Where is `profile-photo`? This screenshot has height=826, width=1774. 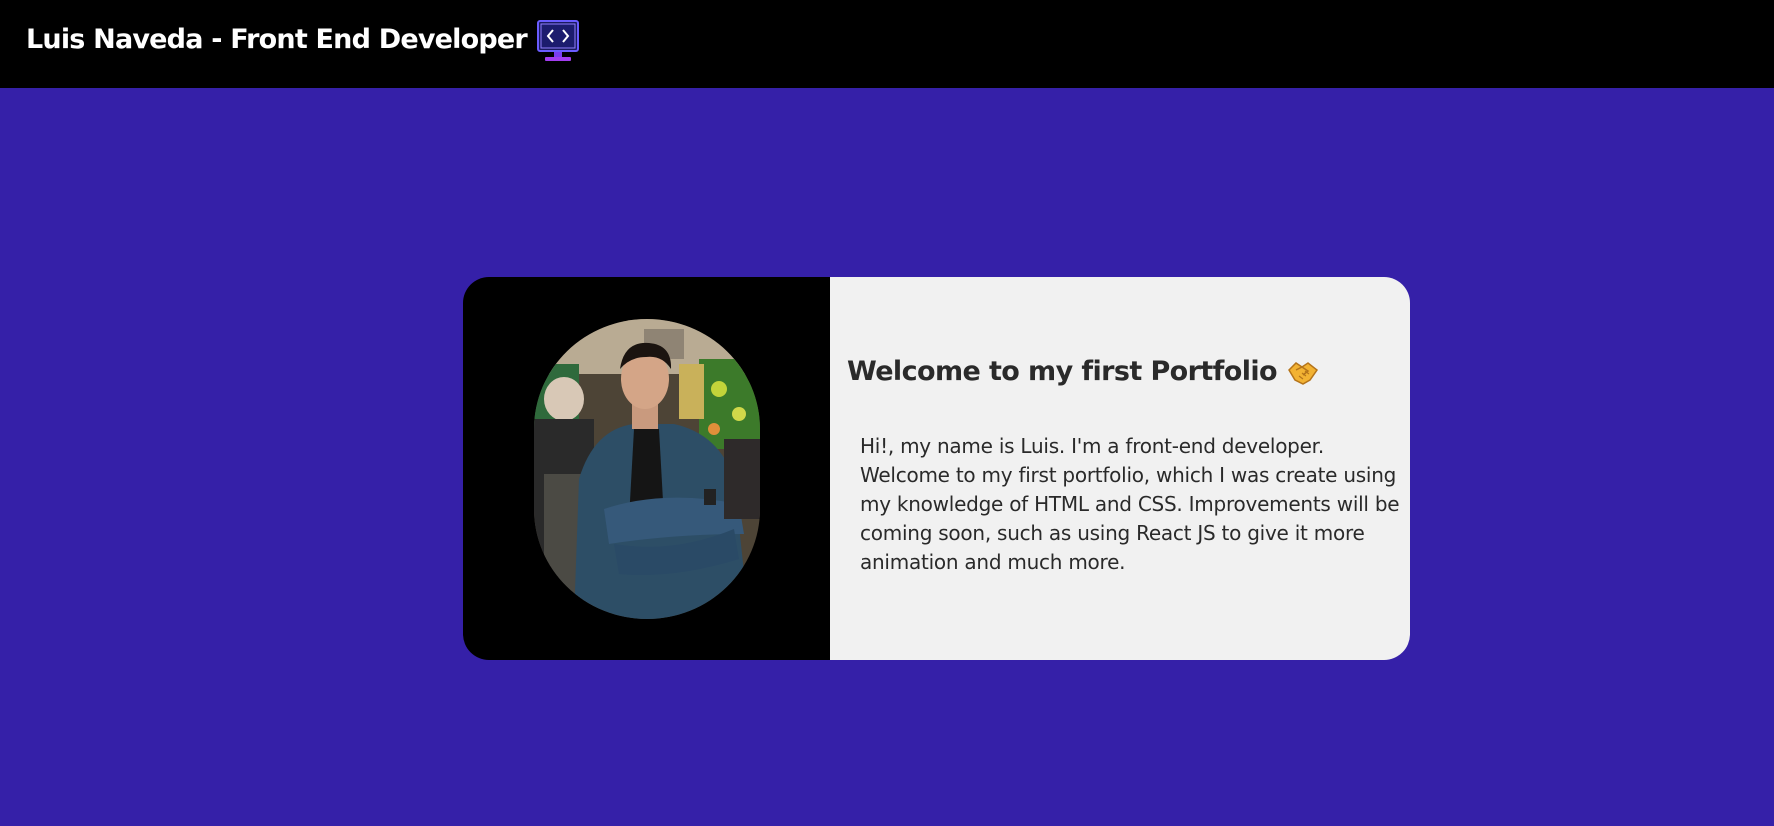
profile-photo is located at coordinates (646, 468).